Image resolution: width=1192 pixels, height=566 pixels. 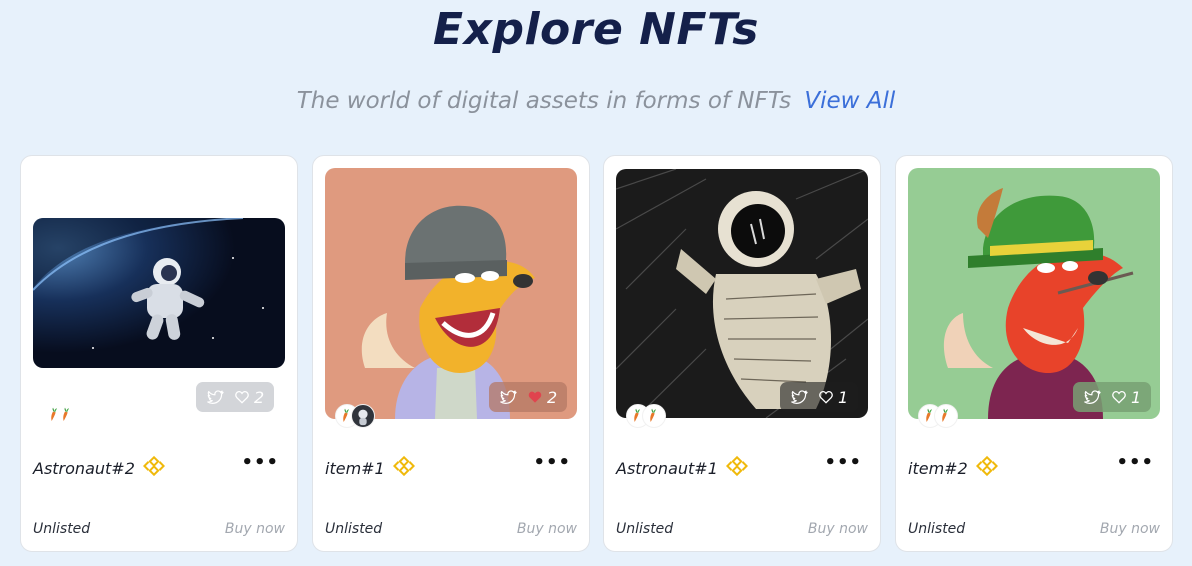 What do you see at coordinates (355, 468) in the screenshot?
I see `nft-name: item#1` at bounding box center [355, 468].